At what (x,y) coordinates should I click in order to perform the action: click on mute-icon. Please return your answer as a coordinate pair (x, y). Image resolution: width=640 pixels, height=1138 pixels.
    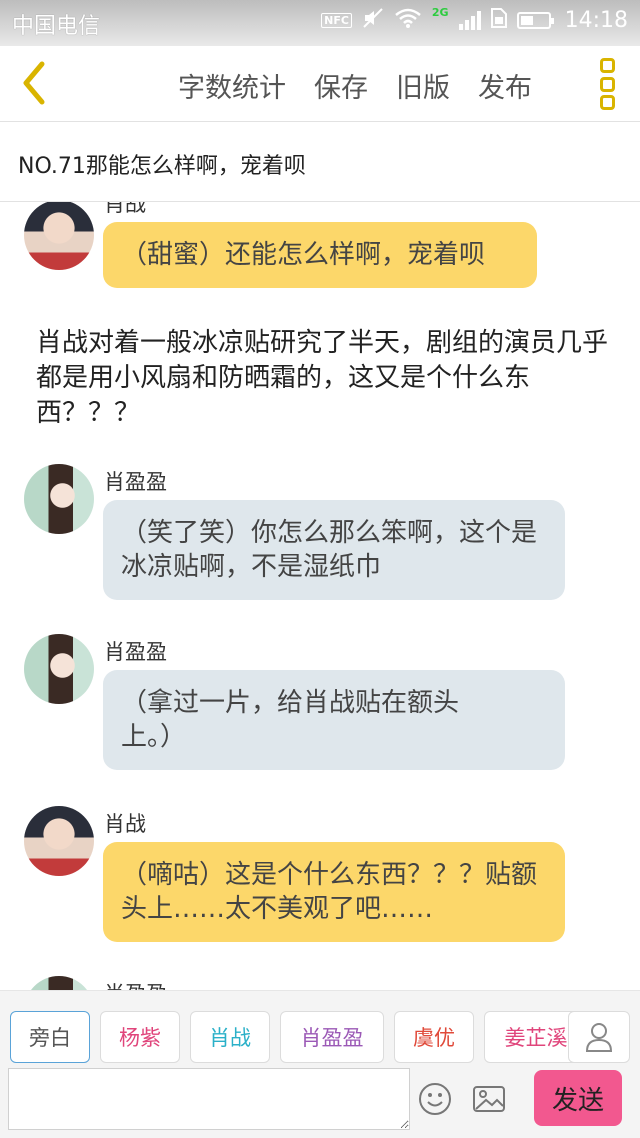
    Looking at the image, I should click on (373, 20).